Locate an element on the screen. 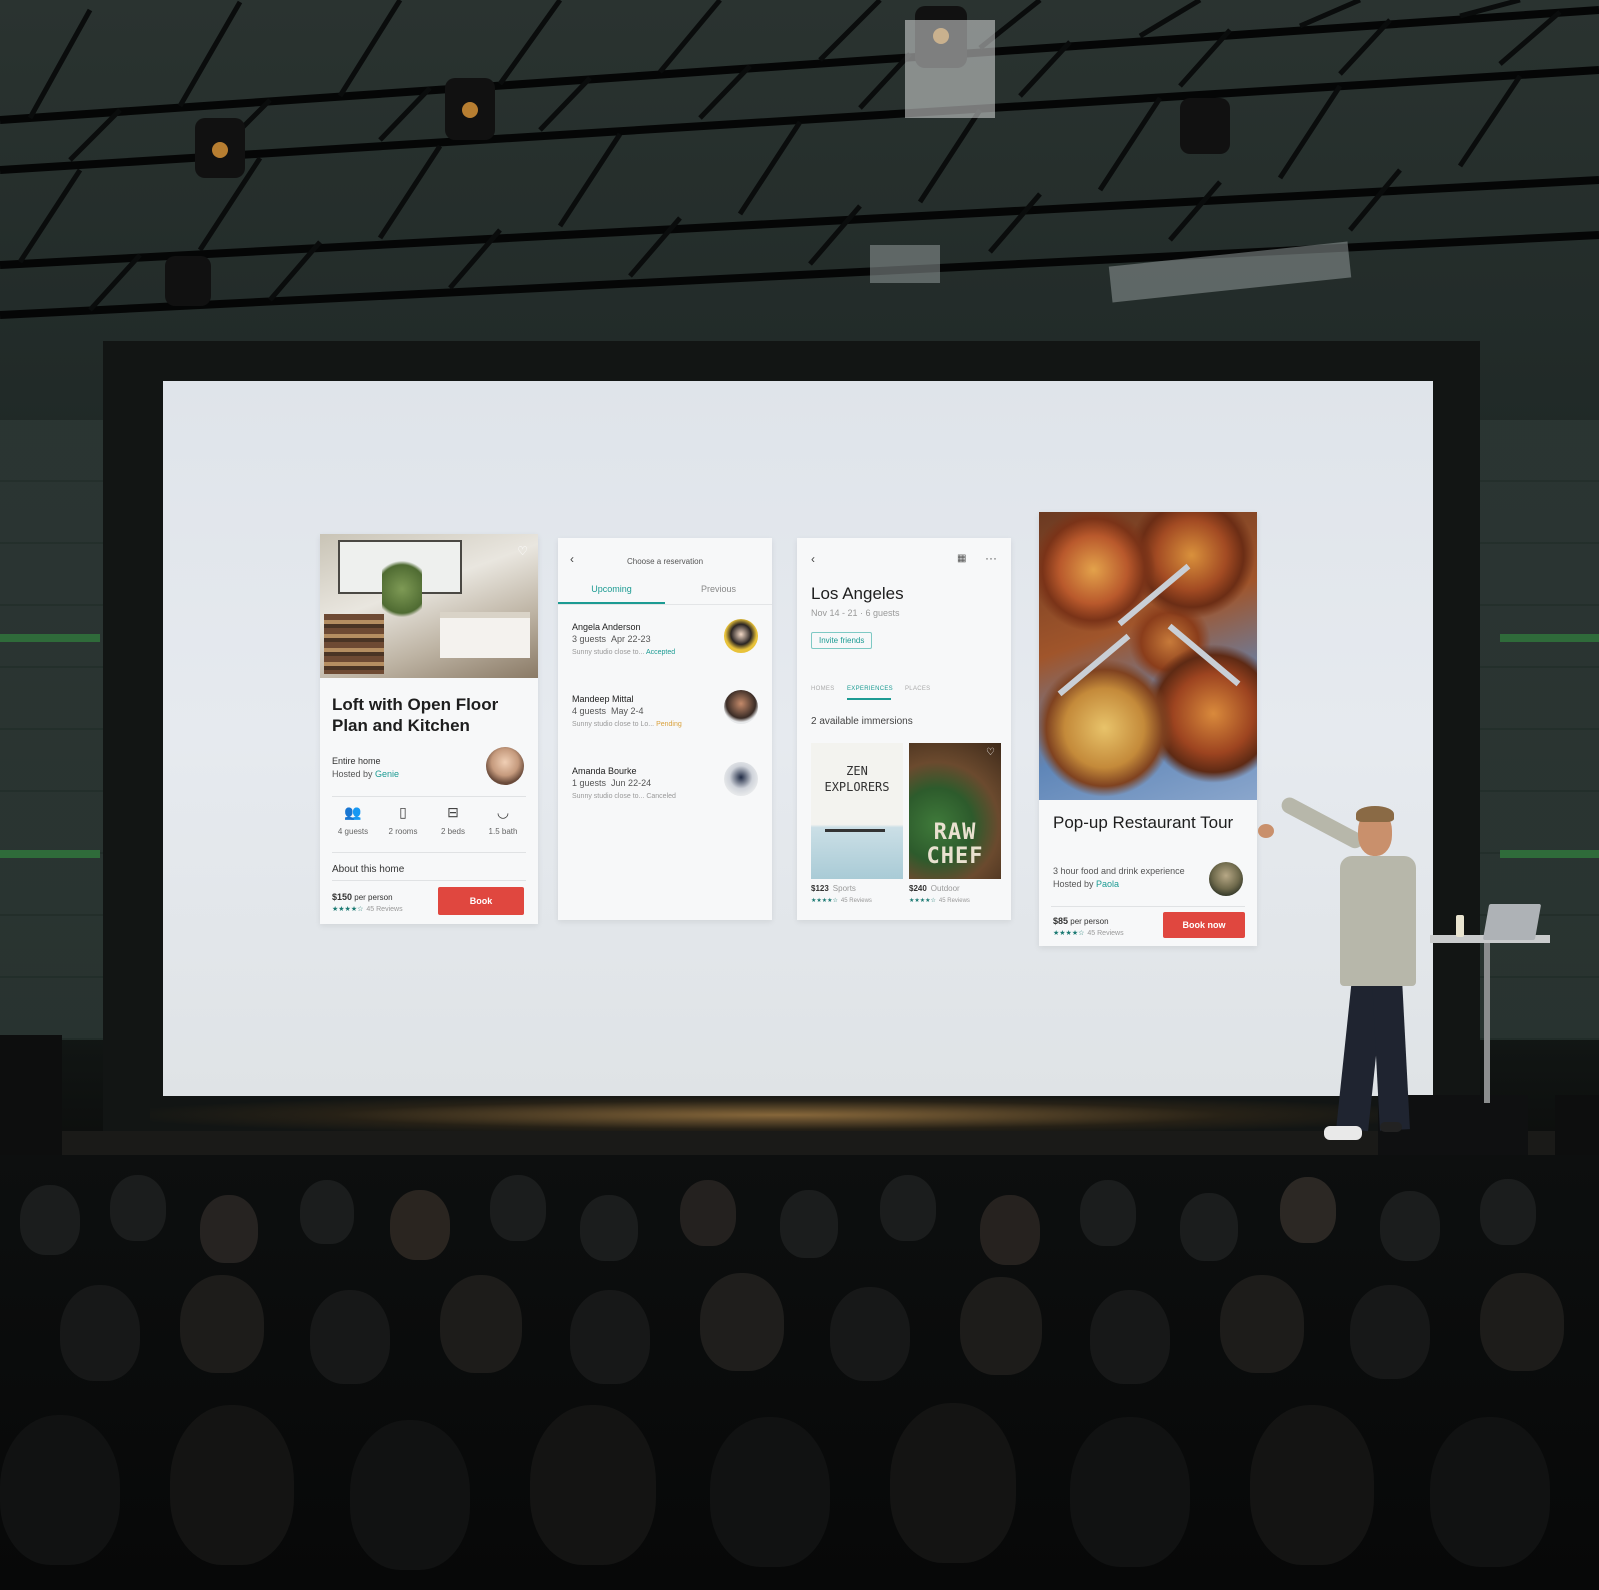  tab-places: PLACES is located at coordinates (917, 689).